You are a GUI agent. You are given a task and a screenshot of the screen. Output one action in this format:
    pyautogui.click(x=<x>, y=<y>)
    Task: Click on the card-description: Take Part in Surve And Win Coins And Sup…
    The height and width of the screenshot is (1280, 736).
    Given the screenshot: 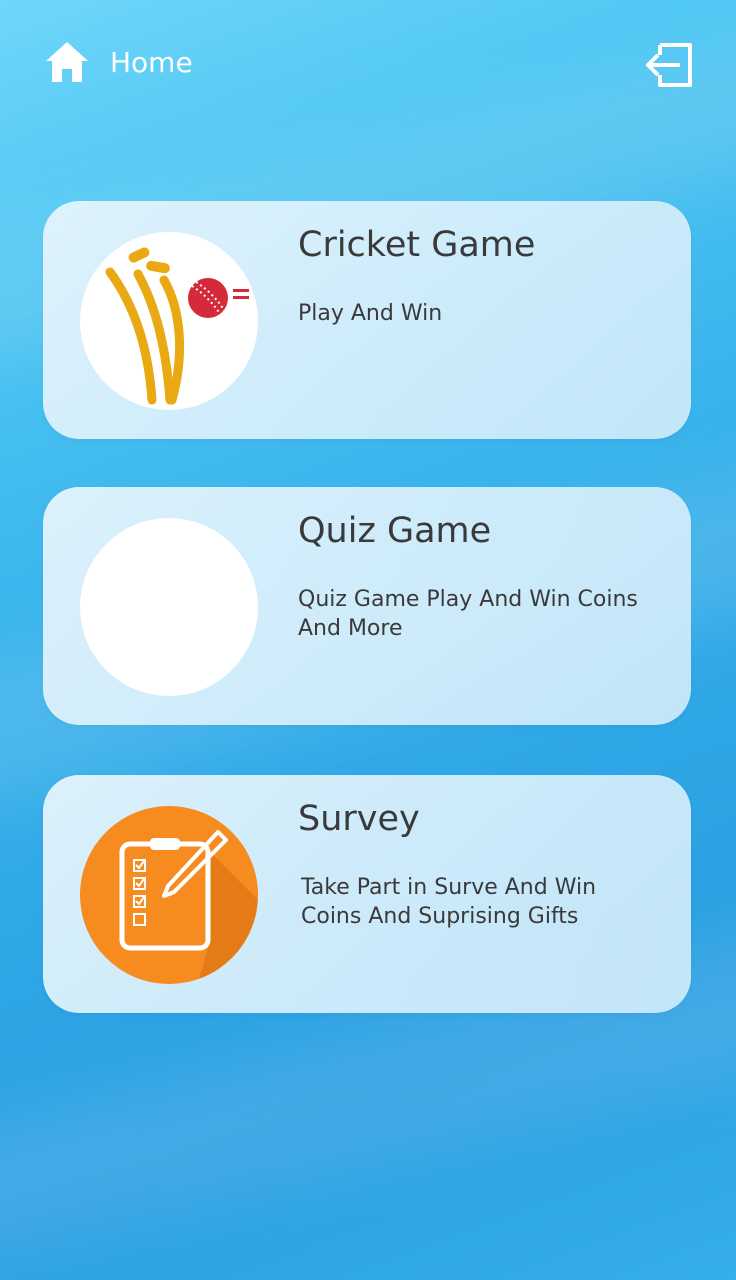 What is the action you would take?
    pyautogui.click(x=449, y=902)
    